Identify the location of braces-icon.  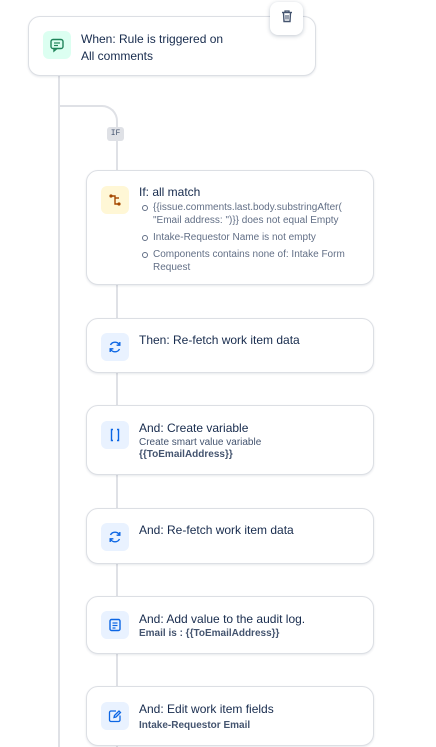
(115, 435).